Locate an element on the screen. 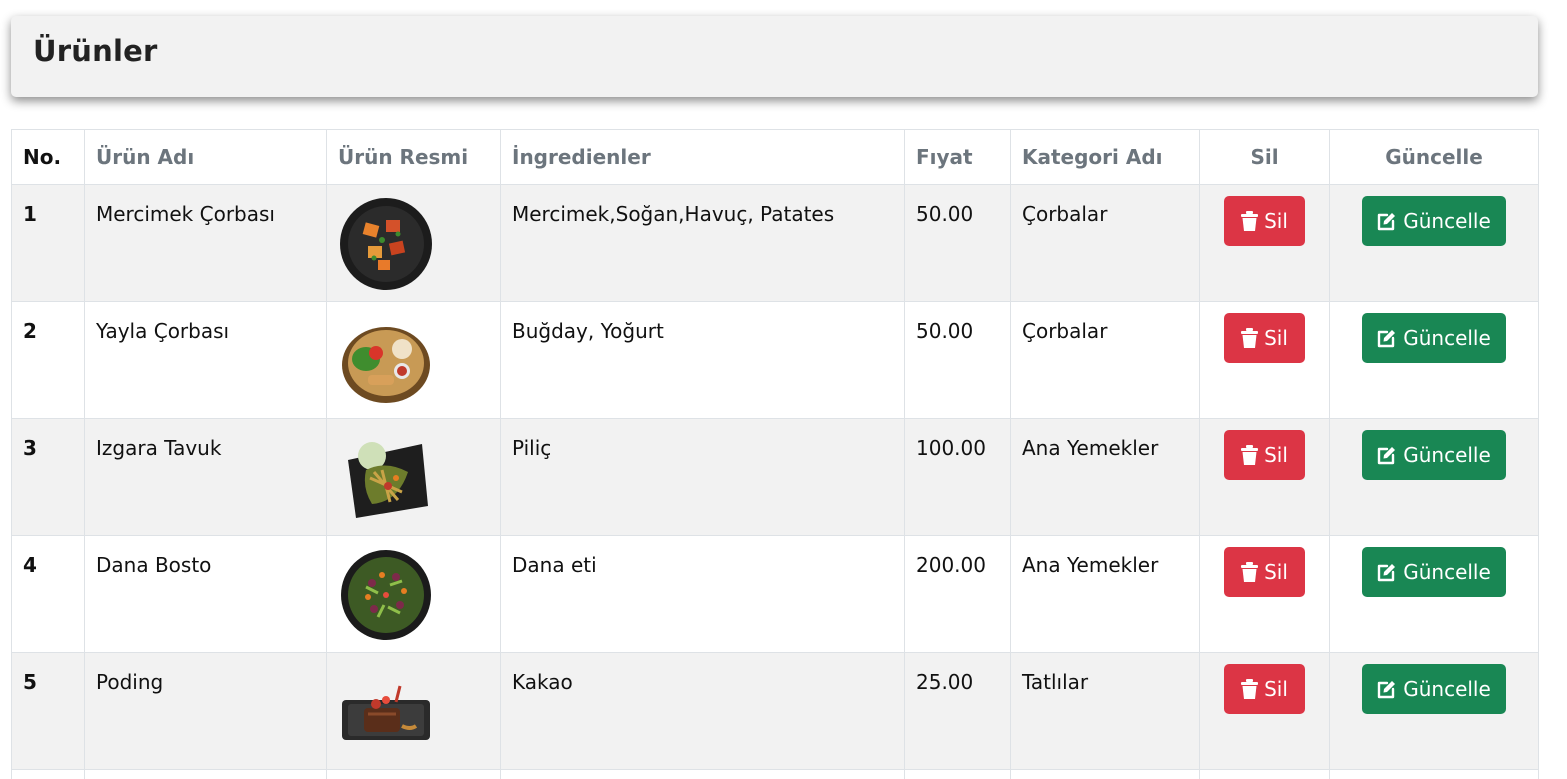 The width and height of the screenshot is (1567, 779). row-number: 5 is located at coordinates (48, 711).